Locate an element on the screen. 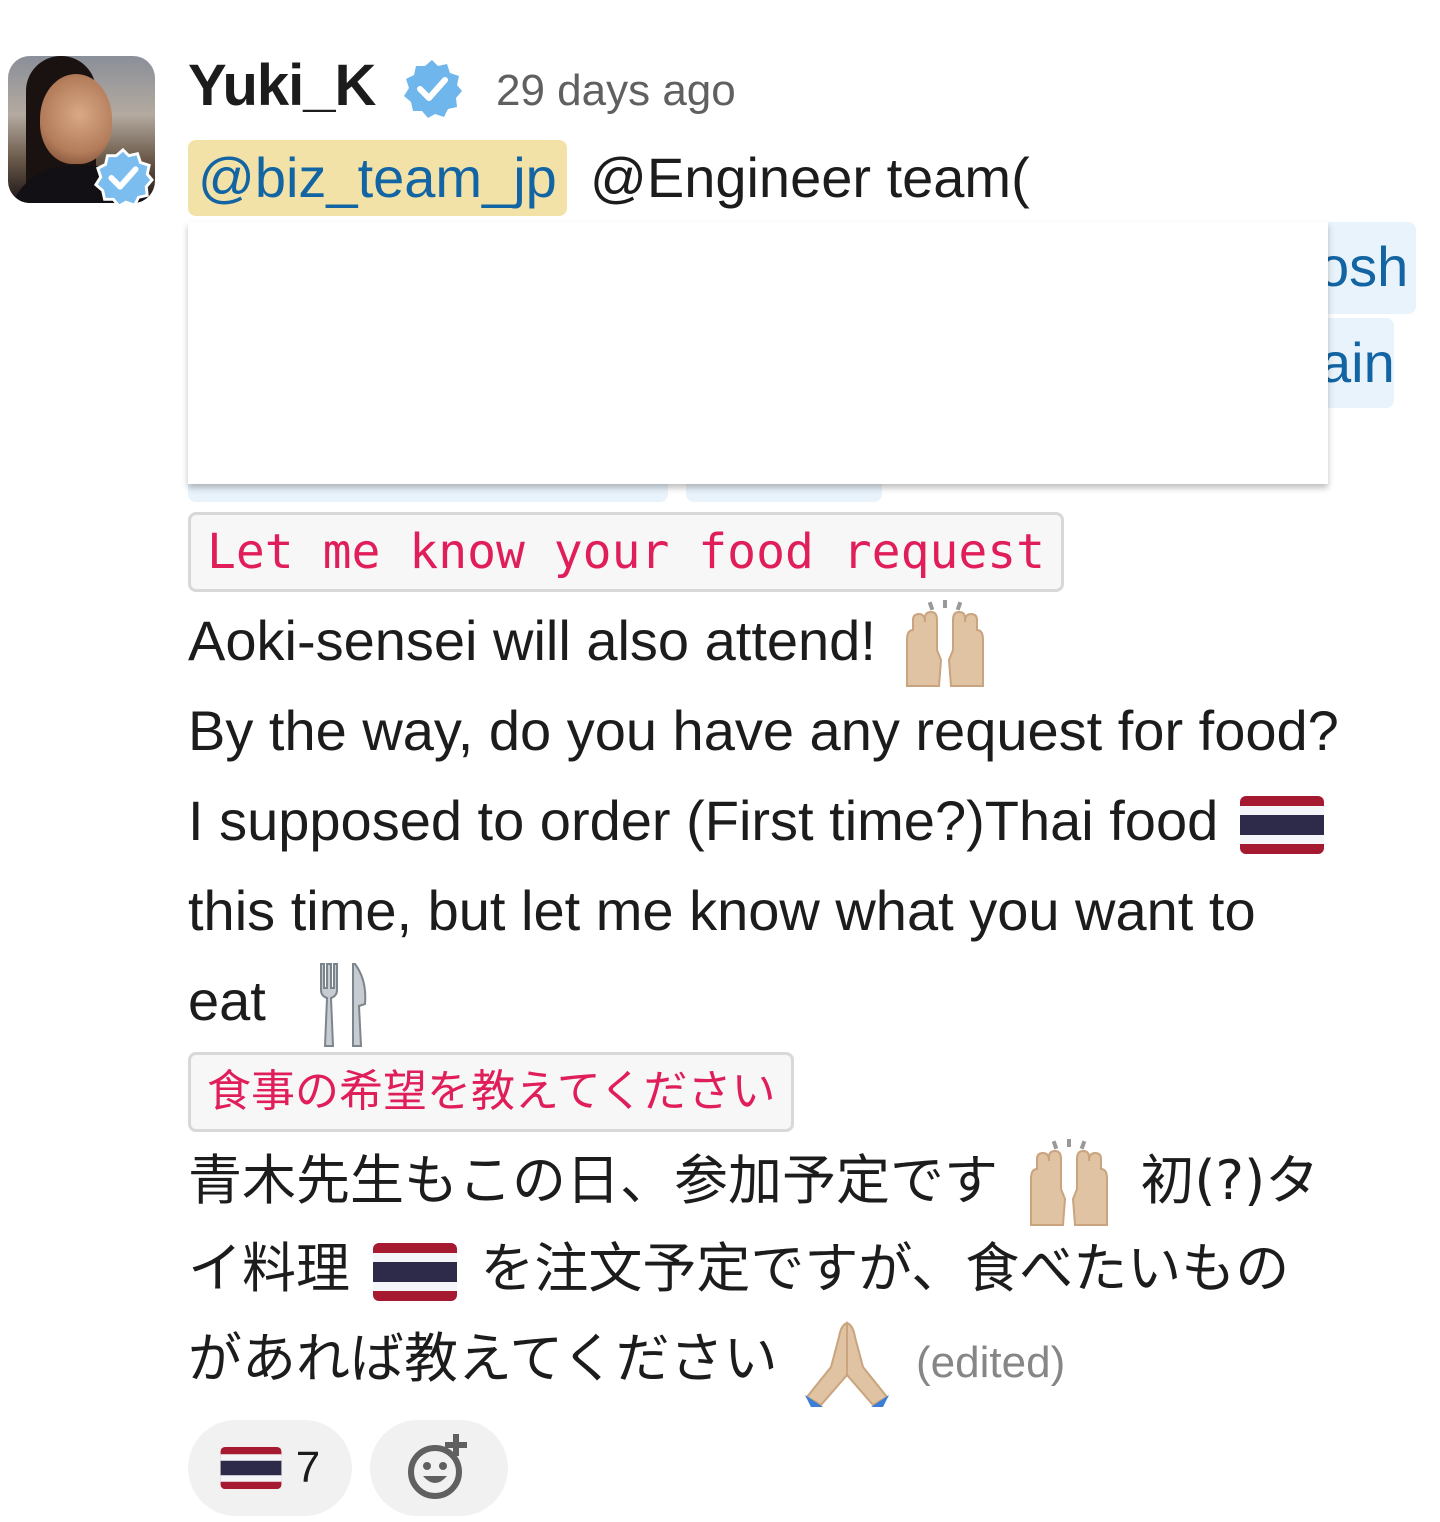 The width and height of the screenshot is (1440, 1522). user-group-mention: @biz_team_jp is located at coordinates (377, 178).